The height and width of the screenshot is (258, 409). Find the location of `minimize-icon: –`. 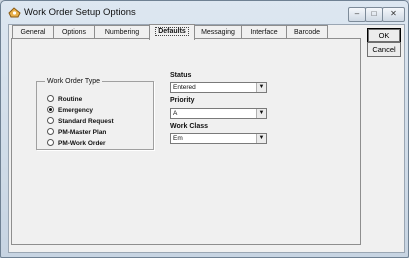

minimize-icon: – is located at coordinates (357, 13).